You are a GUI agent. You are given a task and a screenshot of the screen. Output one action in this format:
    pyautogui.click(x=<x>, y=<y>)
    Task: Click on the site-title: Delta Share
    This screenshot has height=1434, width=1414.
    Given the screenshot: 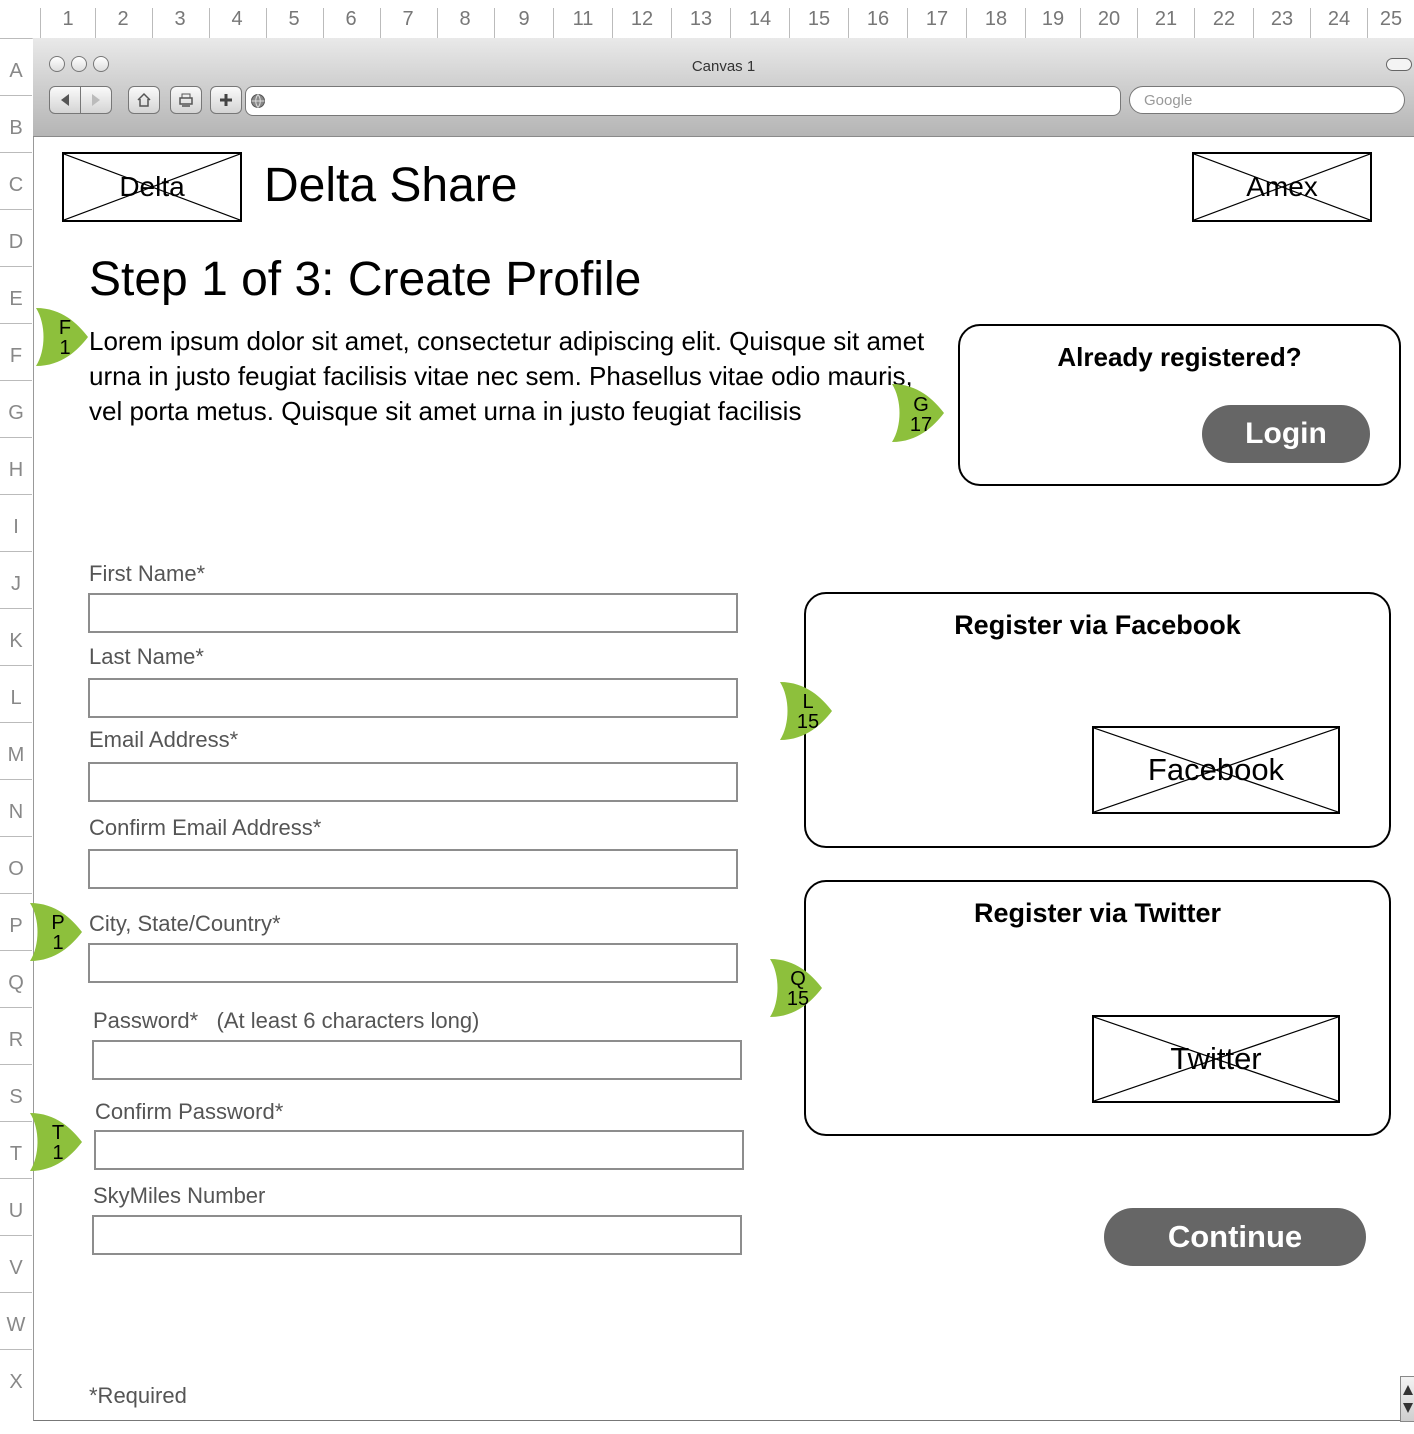 What is the action you would take?
    pyautogui.click(x=391, y=185)
    